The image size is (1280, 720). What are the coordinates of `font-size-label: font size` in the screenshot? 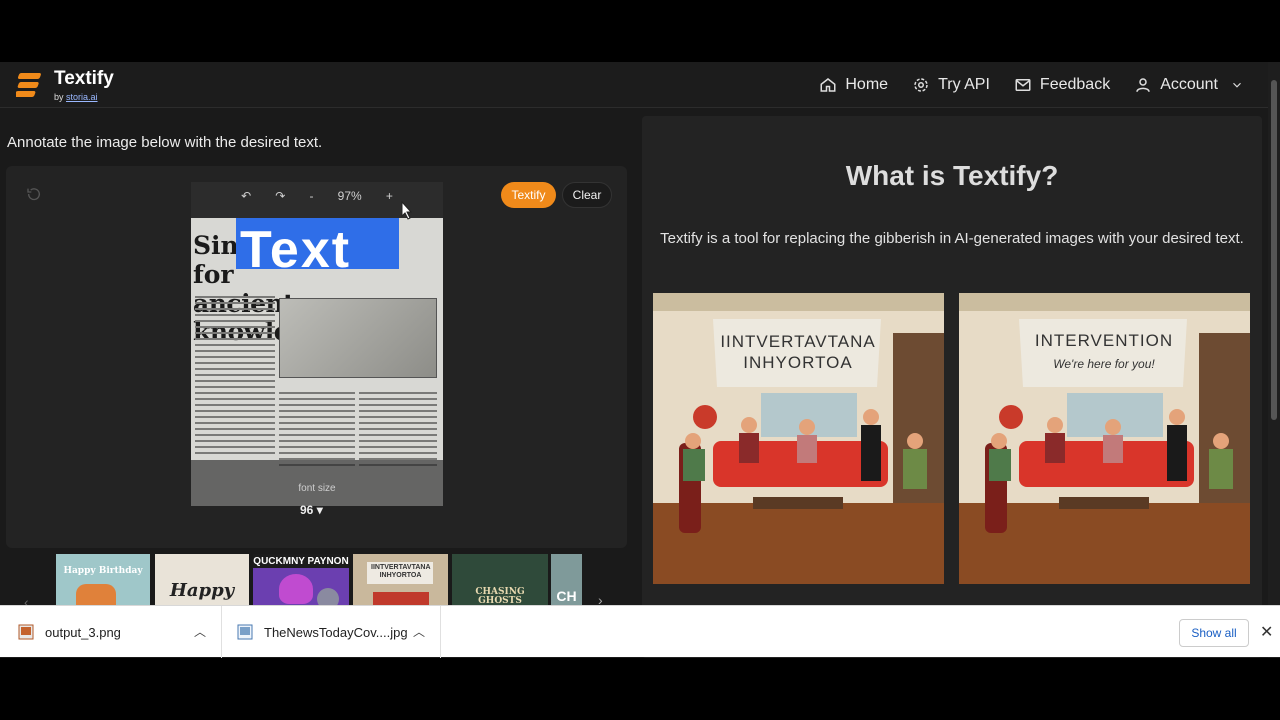 It's located at (317, 488).